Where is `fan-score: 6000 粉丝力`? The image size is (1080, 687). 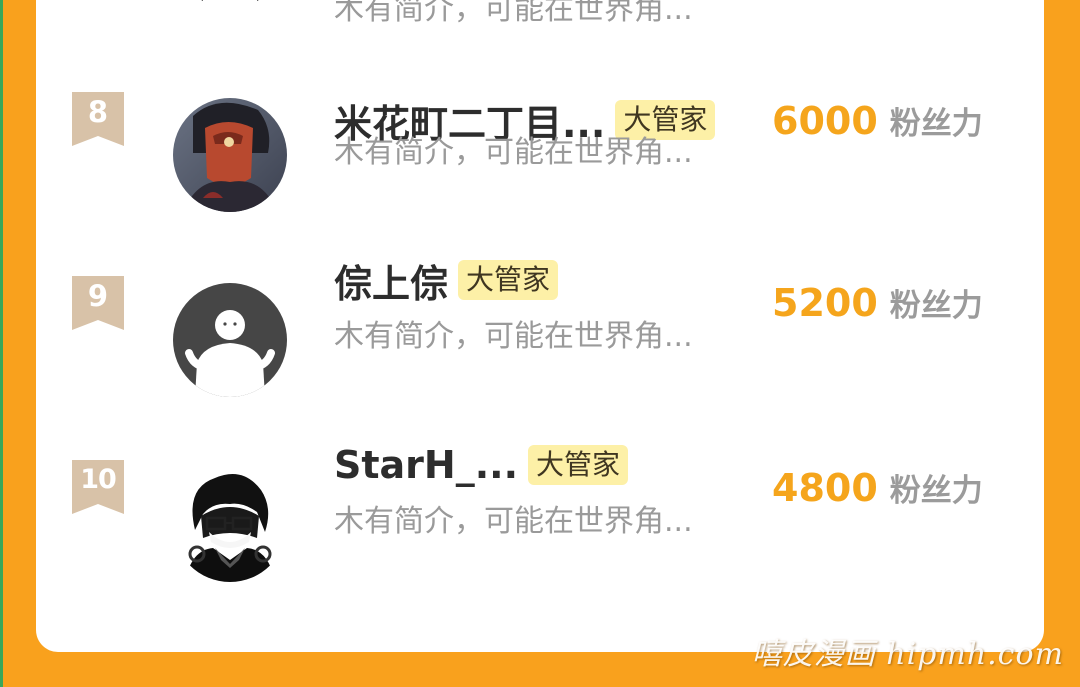
fan-score: 6000 粉丝力 is located at coordinates (877, 120).